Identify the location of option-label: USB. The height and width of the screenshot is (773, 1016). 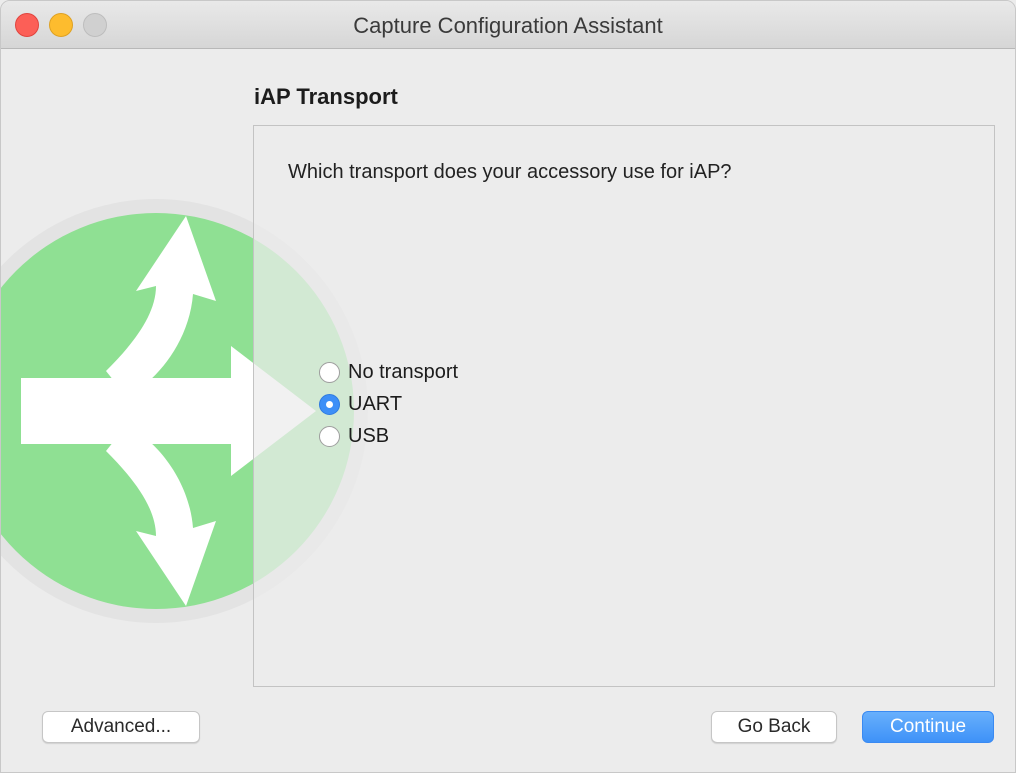
(369, 435).